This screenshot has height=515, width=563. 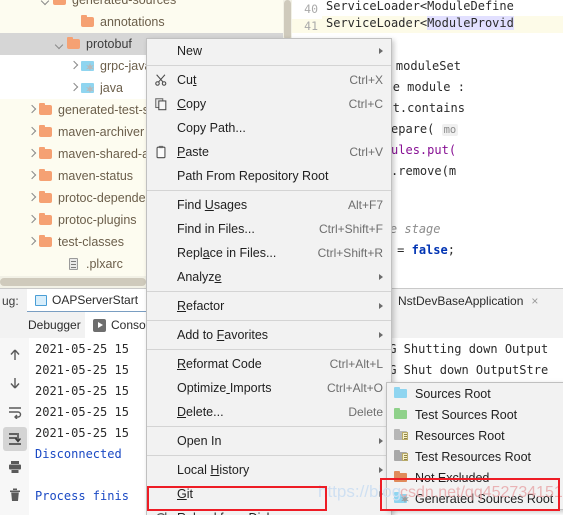 What do you see at coordinates (132, 22) in the screenshot?
I see `tree-node-label: annotations` at bounding box center [132, 22].